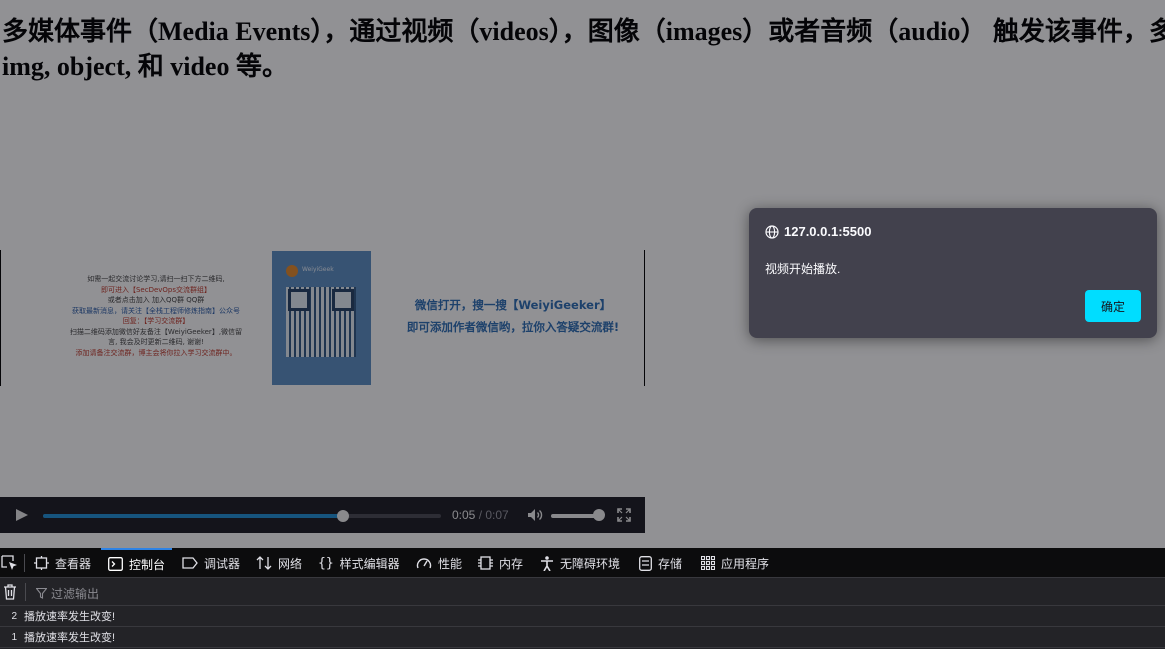 This screenshot has width=1165, height=649. I want to click on inspector-icon, so click(41, 563).